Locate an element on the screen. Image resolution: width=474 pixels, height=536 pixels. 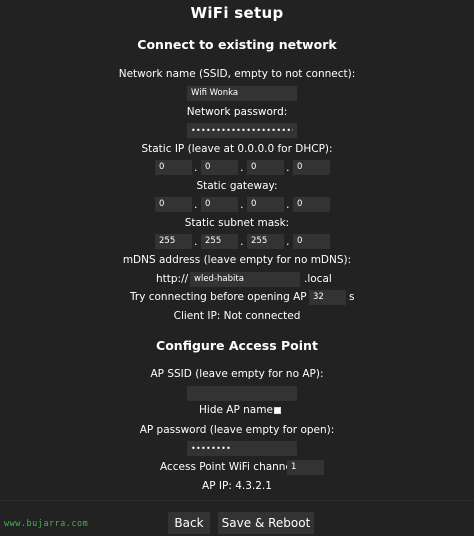
ap-password-input is located at coordinates (242, 448).